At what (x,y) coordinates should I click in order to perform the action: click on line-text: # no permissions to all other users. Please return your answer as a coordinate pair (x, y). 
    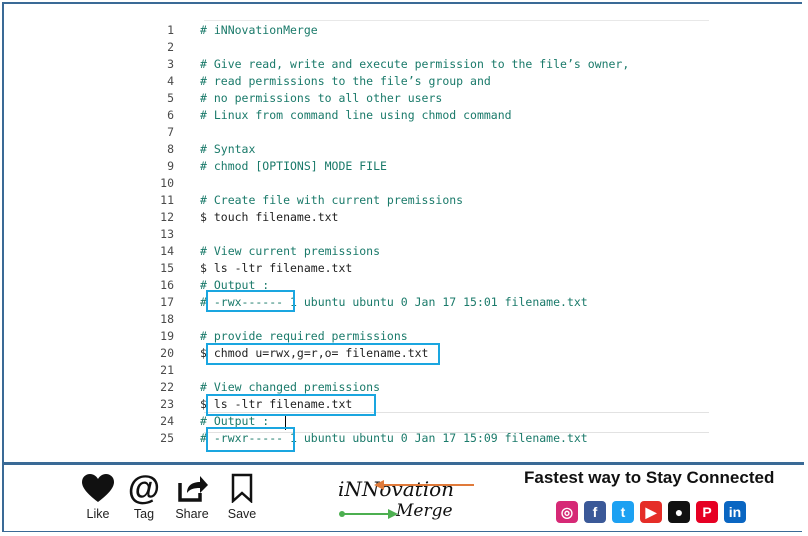
    Looking at the image, I should click on (321, 98).